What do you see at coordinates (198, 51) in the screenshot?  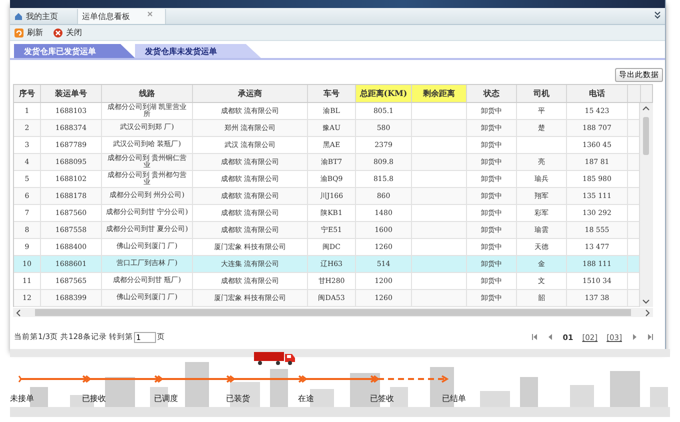 I see `tab: 发货仓库未发货运单` at bounding box center [198, 51].